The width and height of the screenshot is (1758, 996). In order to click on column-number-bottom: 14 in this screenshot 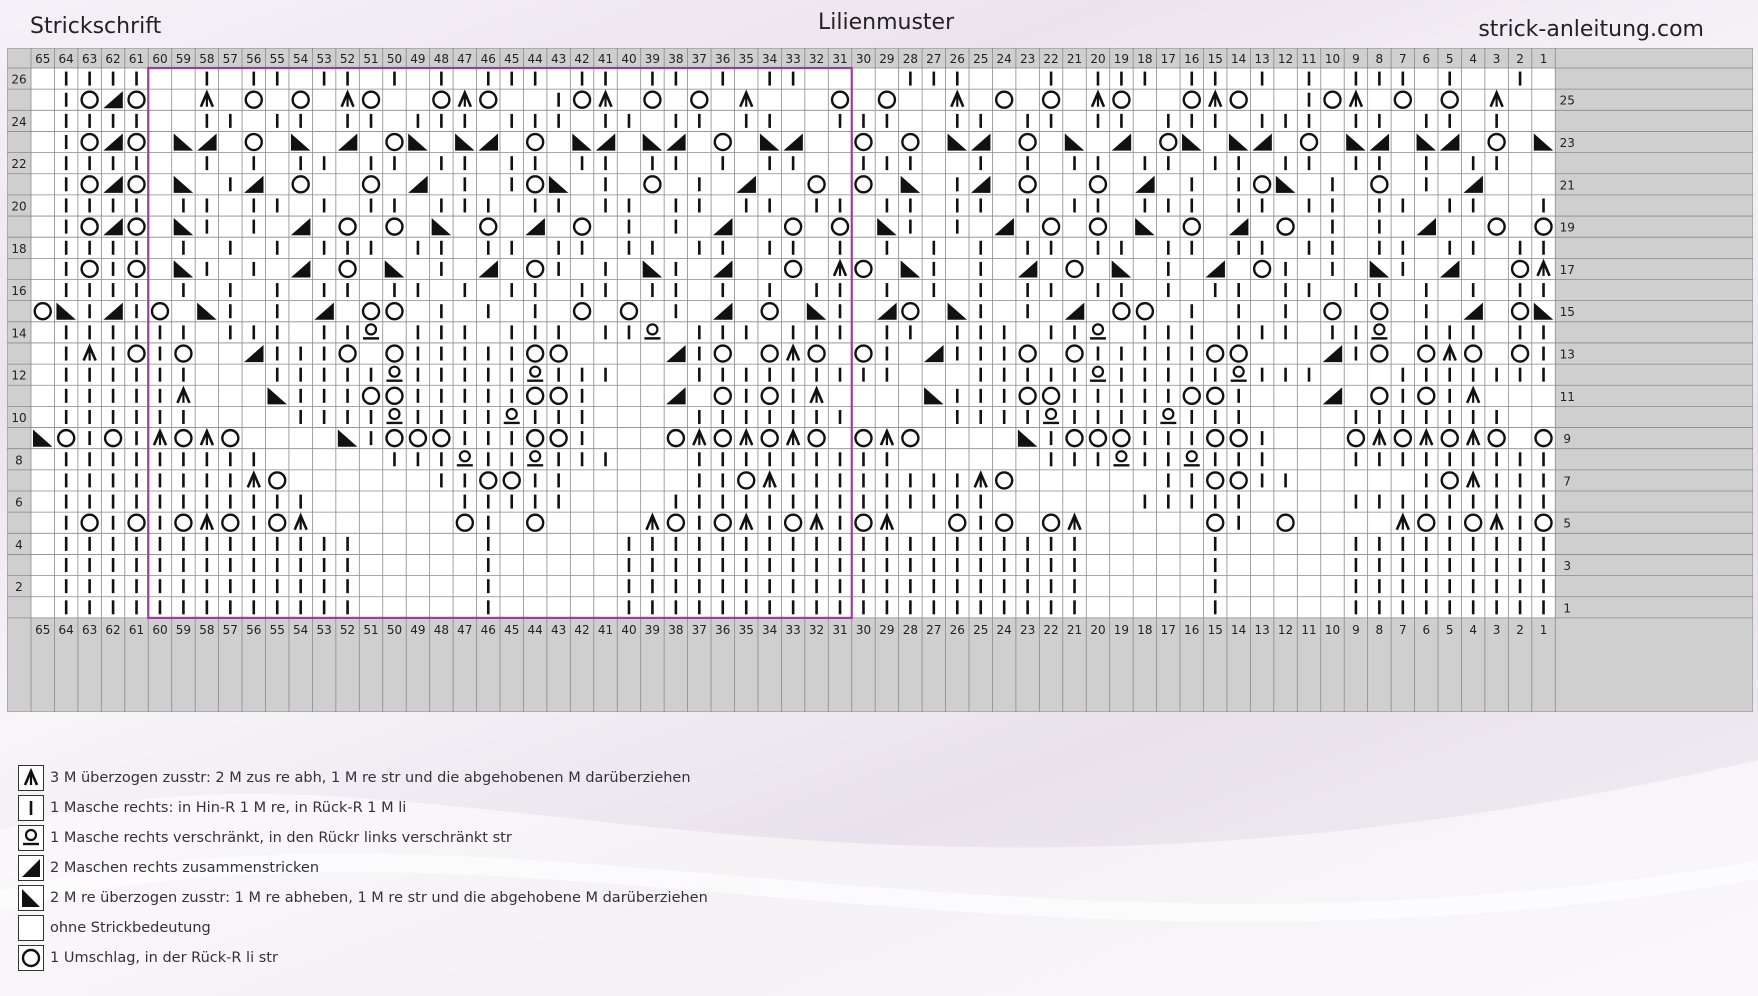, I will do `click(1238, 630)`.